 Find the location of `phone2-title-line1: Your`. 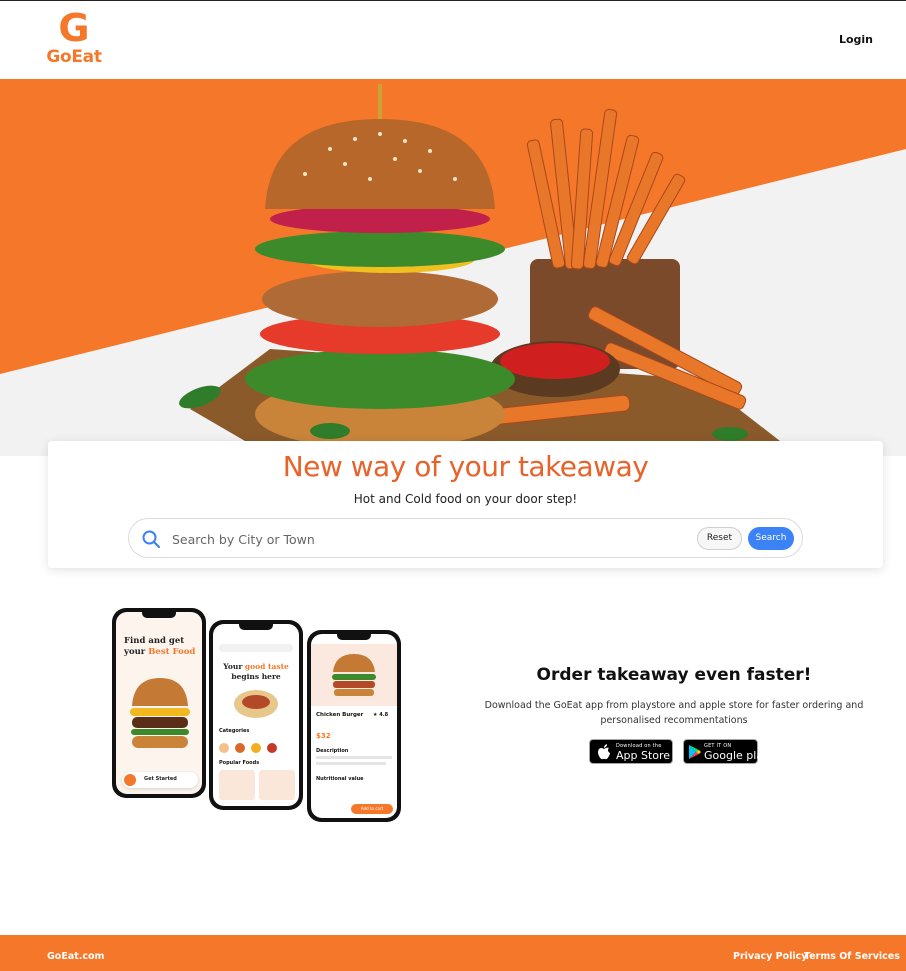

phone2-title-line1: Your is located at coordinates (233, 666).